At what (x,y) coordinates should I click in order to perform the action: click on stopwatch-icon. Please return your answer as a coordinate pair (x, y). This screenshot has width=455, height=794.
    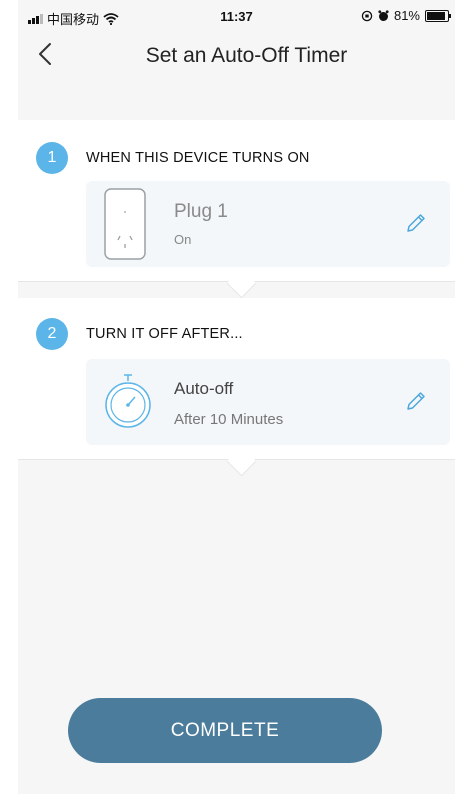
    Looking at the image, I should click on (128, 401).